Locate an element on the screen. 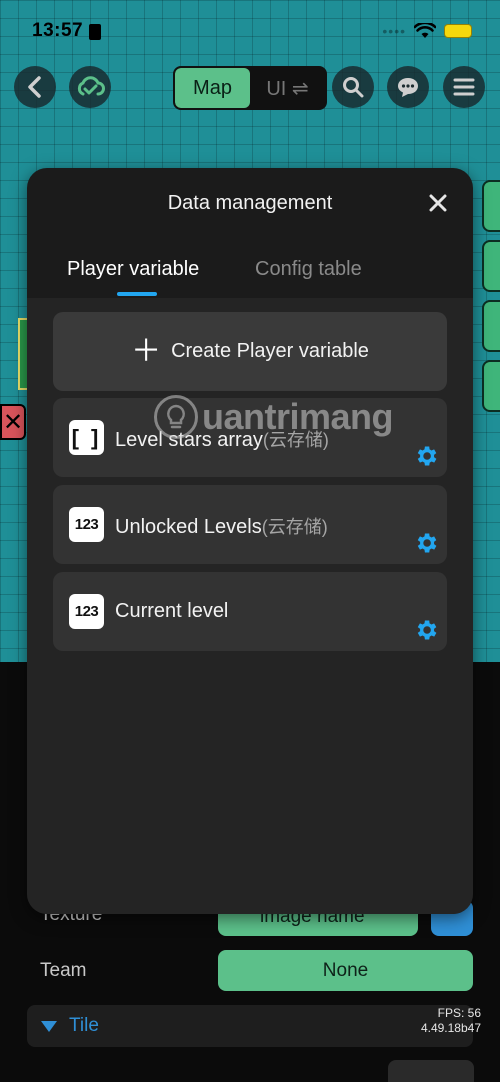 Image resolution: width=500 pixels, height=1082 pixels. variable-name: Current level is located at coordinates (171, 611).